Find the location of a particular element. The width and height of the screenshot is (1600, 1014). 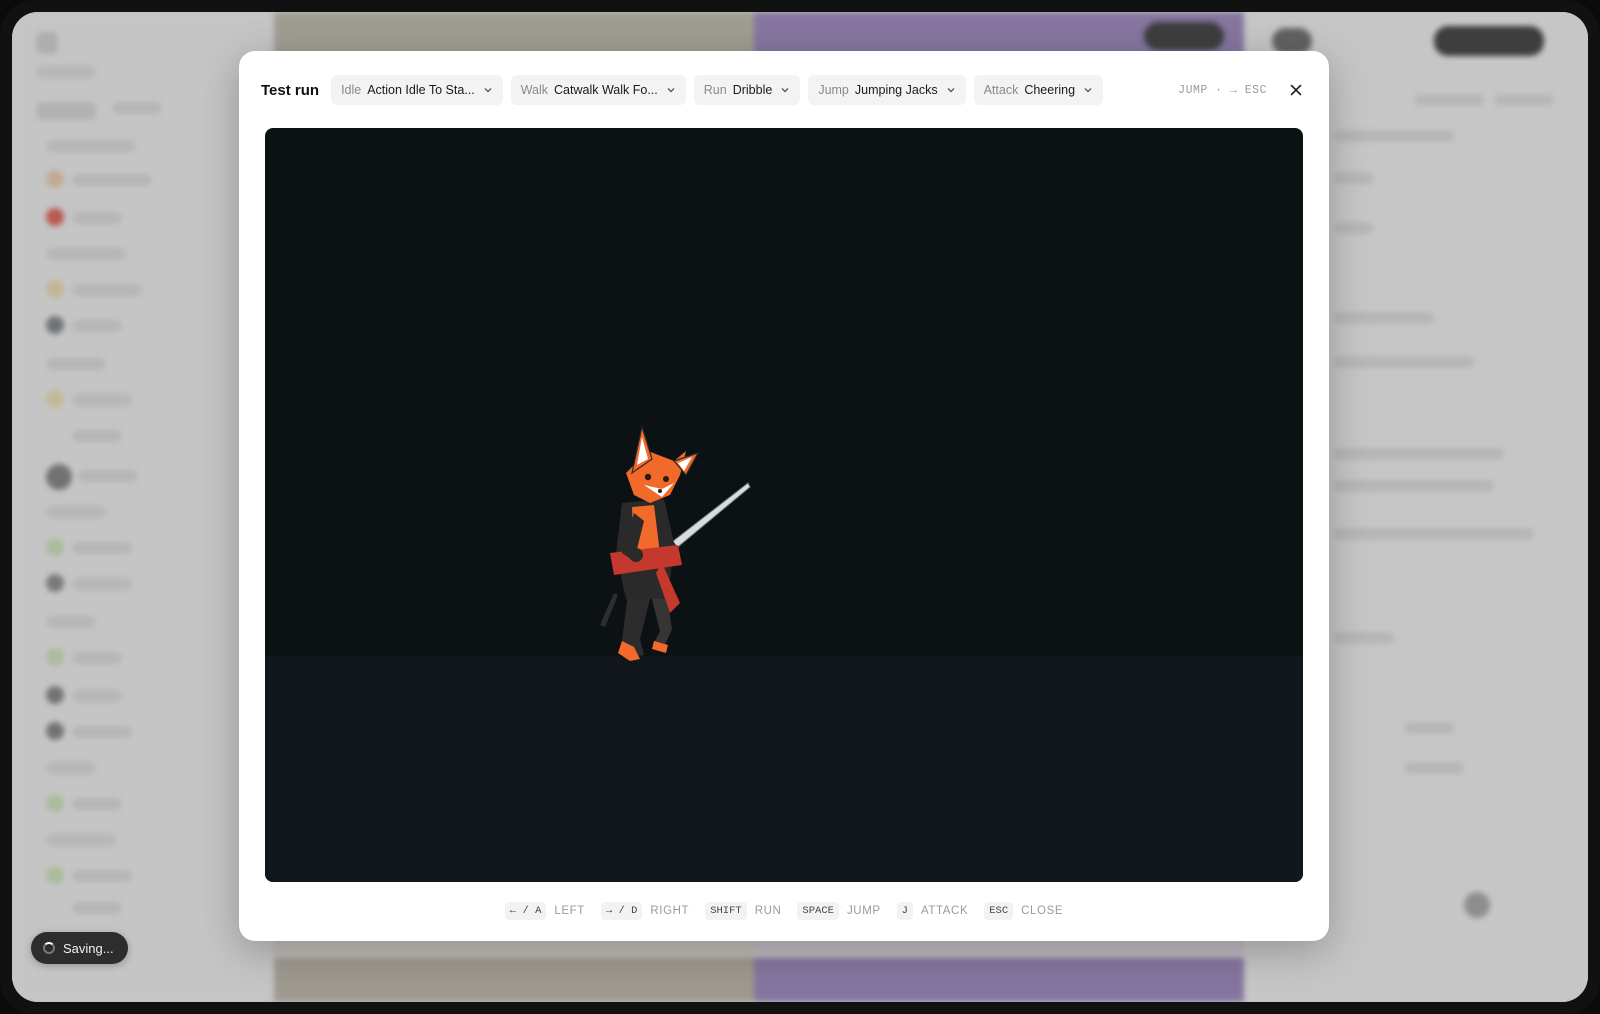

control-action: ATTACK is located at coordinates (944, 911).